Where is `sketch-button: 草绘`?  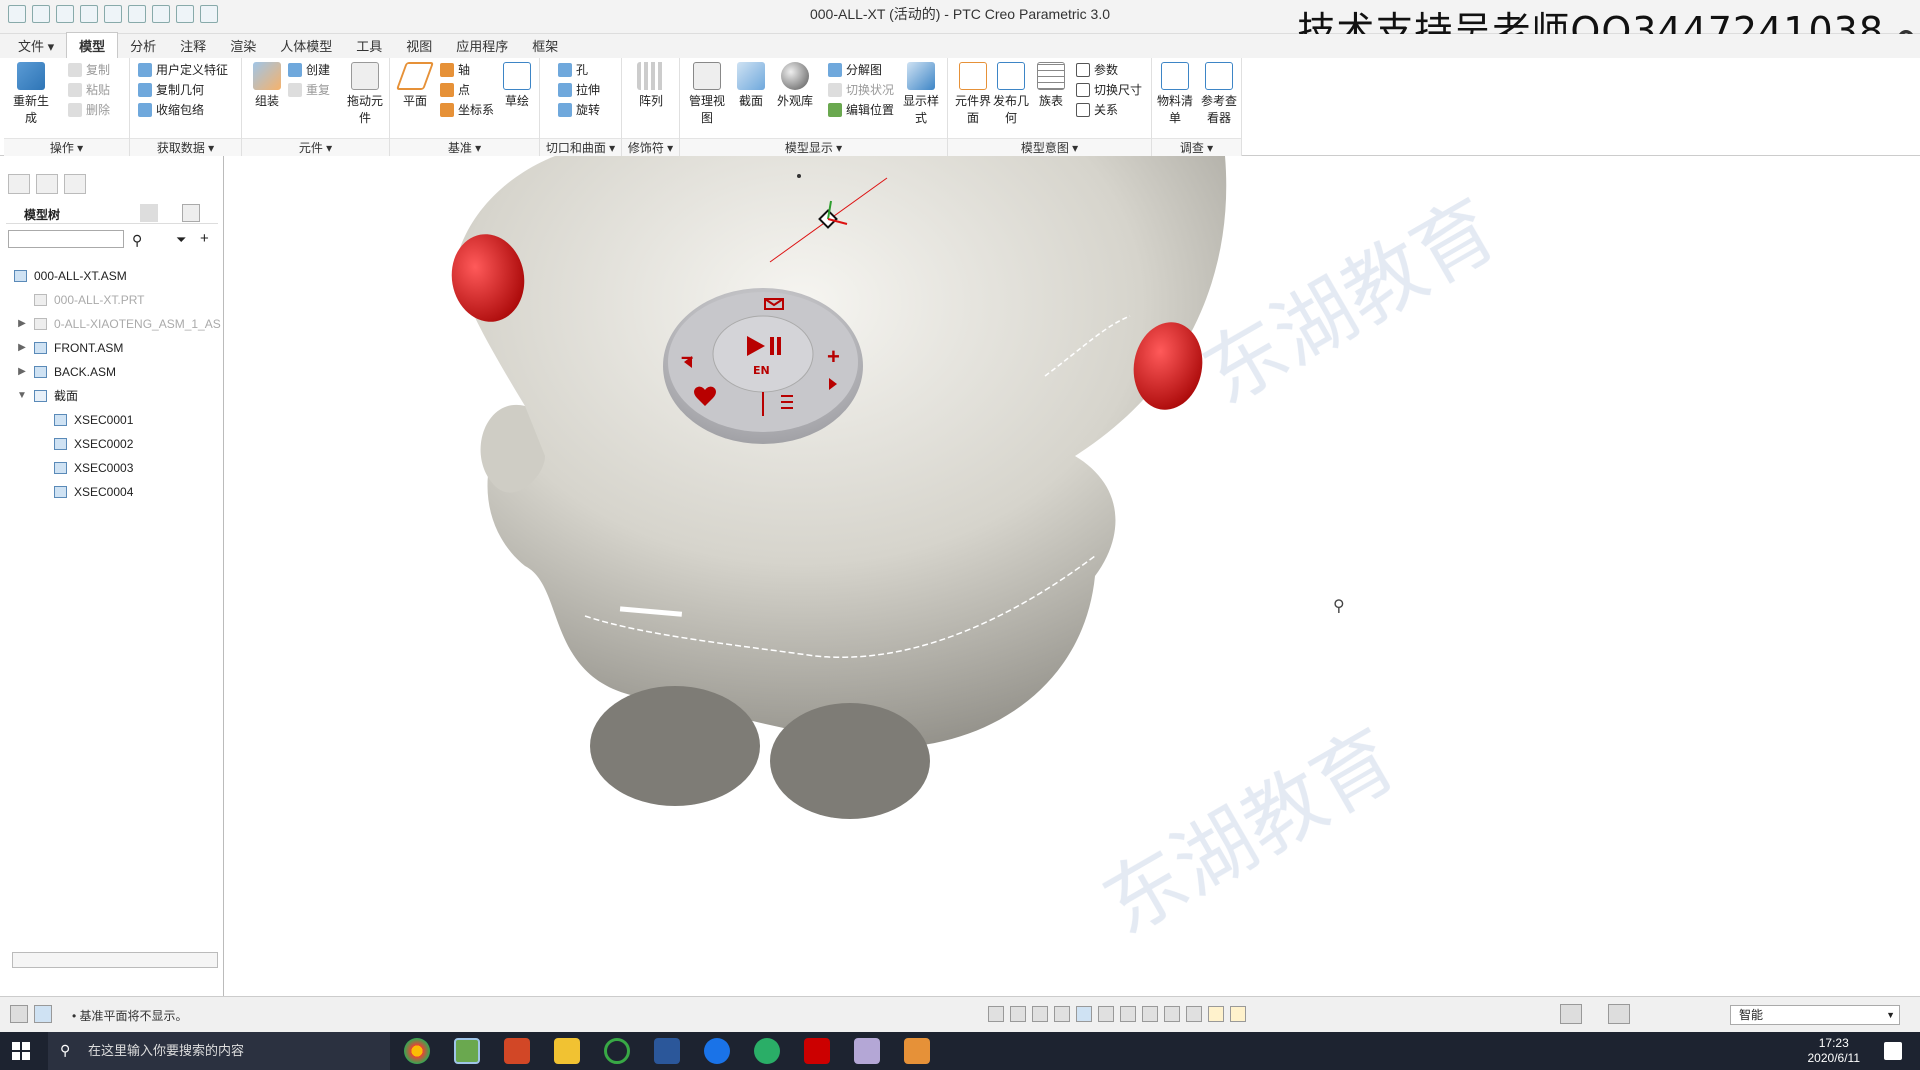 sketch-button: 草绘 is located at coordinates (517, 85).